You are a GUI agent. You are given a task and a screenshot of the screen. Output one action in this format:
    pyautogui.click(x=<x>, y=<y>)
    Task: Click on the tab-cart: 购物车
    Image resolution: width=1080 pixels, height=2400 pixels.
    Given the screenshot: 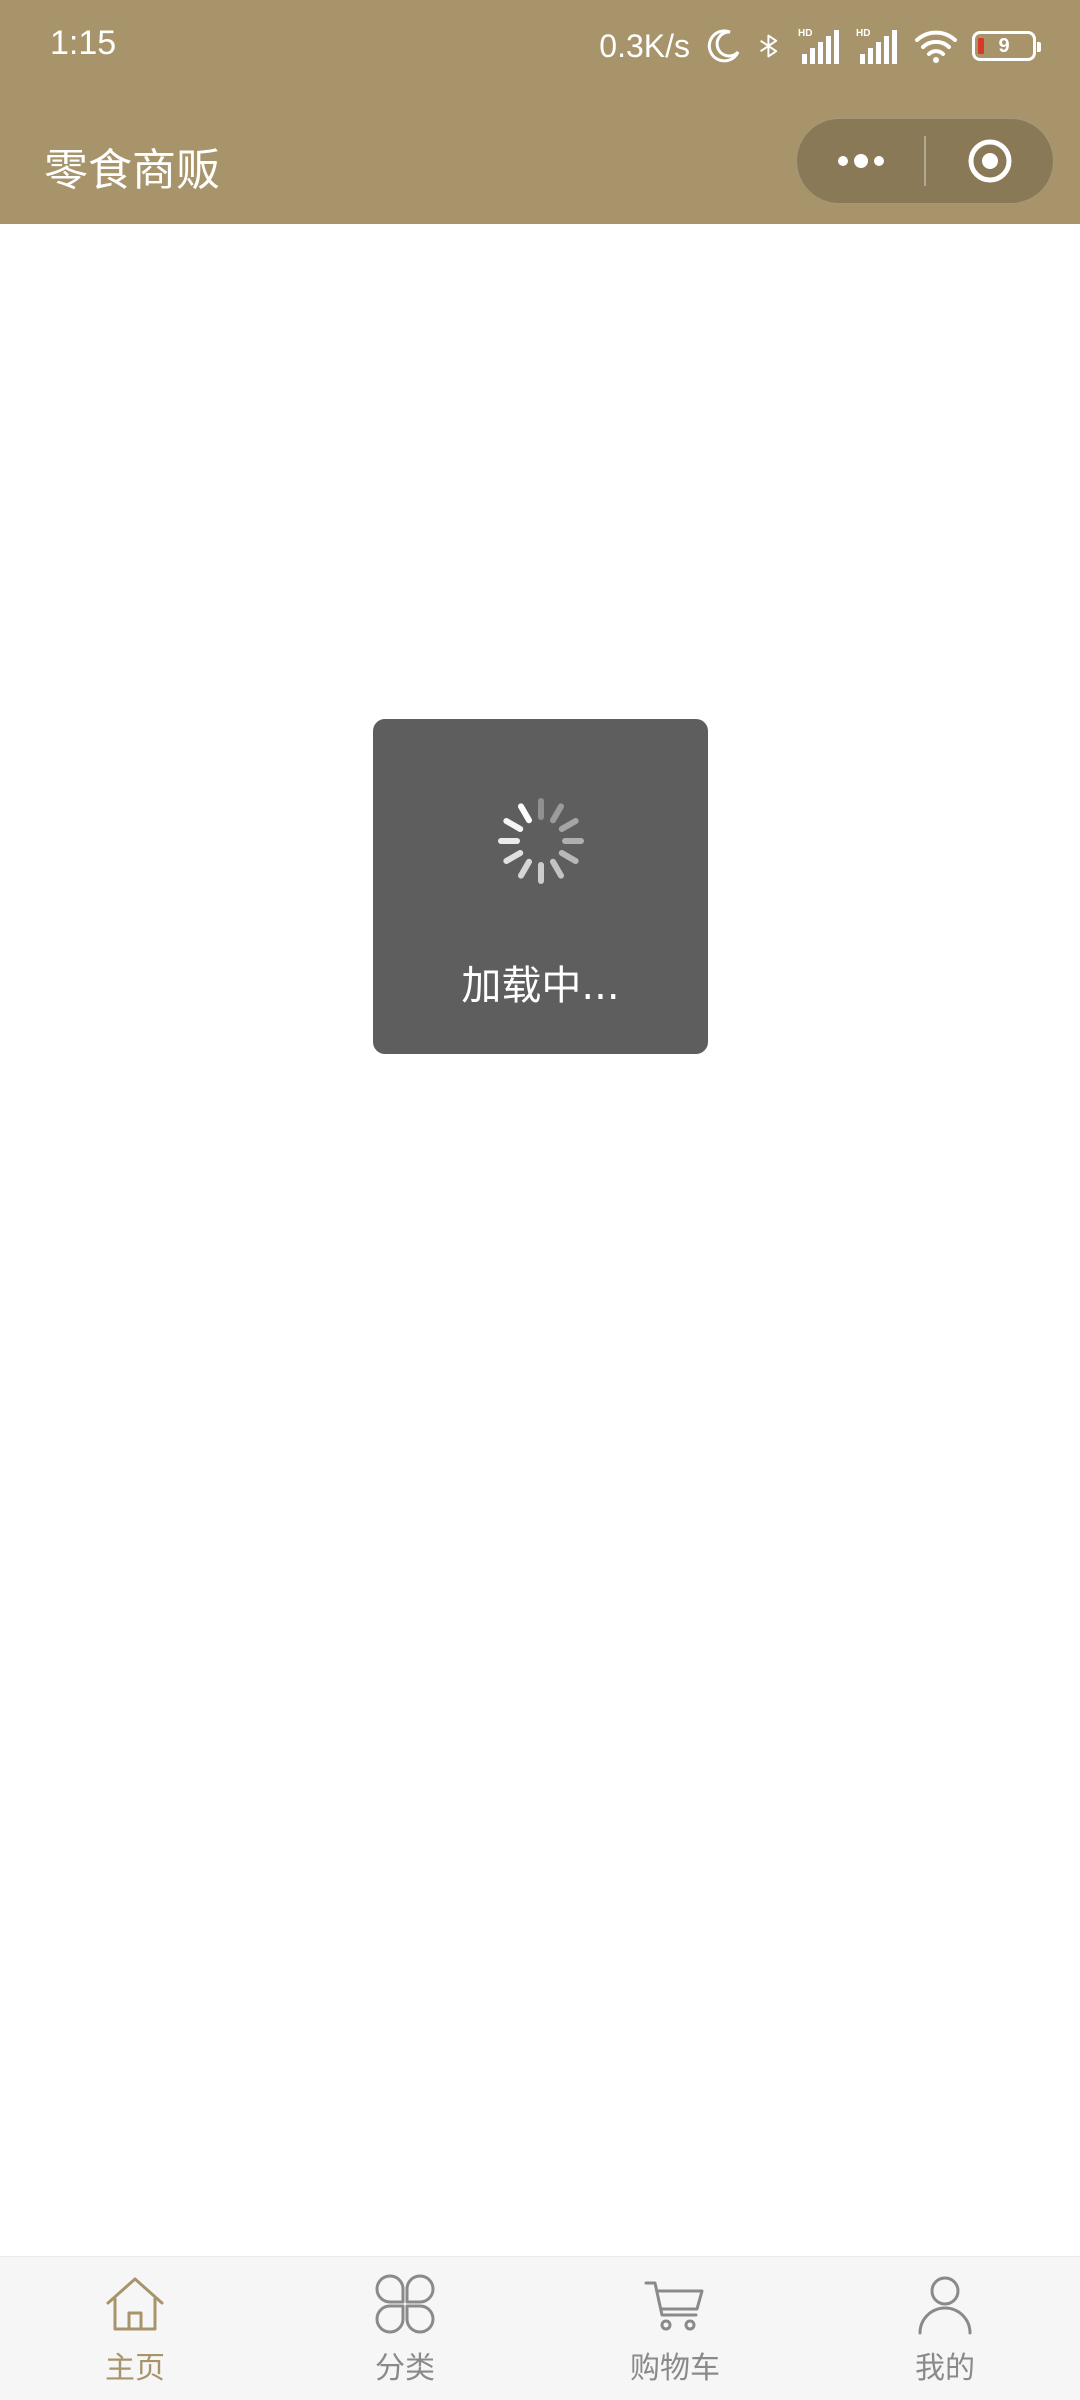 What is the action you would take?
    pyautogui.click(x=675, y=2328)
    